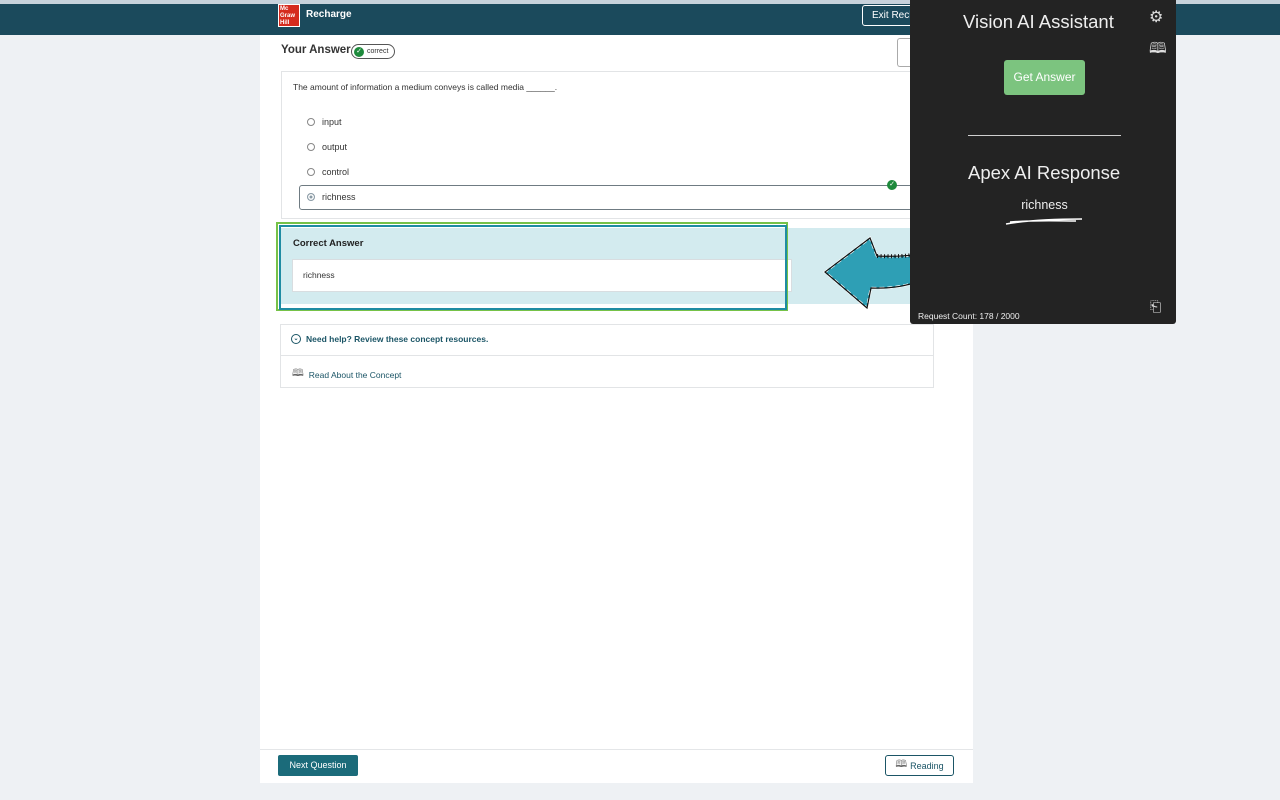  I want to click on your-answer-label: Your Answer, so click(316, 50).